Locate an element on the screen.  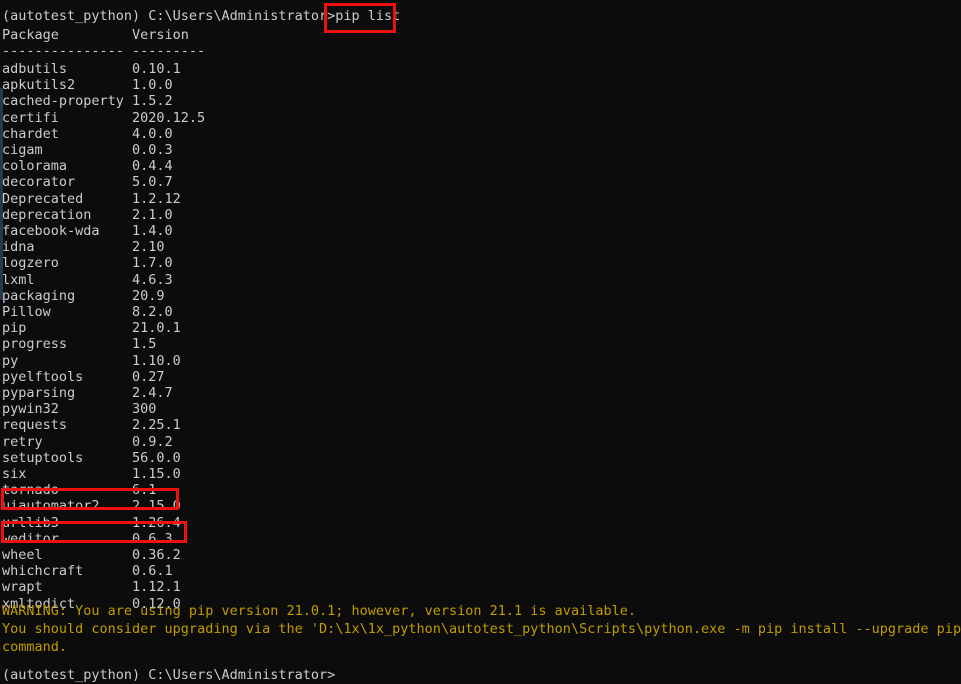
package-name: retry is located at coordinates (22, 441).